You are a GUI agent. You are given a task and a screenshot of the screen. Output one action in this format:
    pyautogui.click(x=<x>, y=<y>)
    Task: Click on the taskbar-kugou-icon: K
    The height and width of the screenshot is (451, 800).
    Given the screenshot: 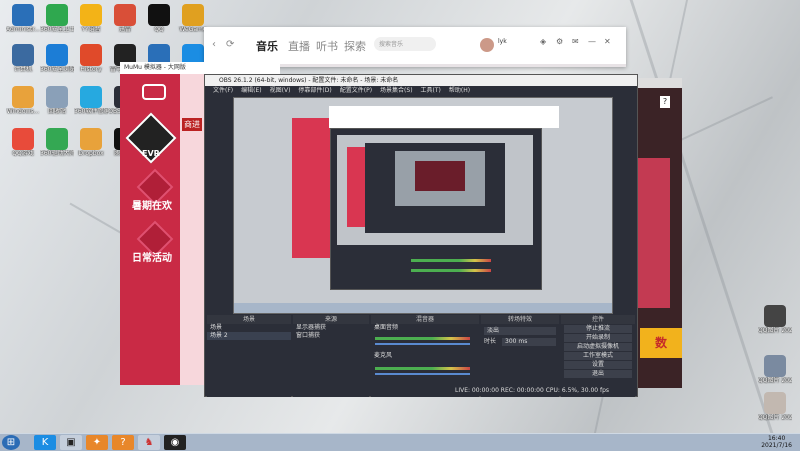 What is the action you would take?
    pyautogui.click(x=45, y=442)
    